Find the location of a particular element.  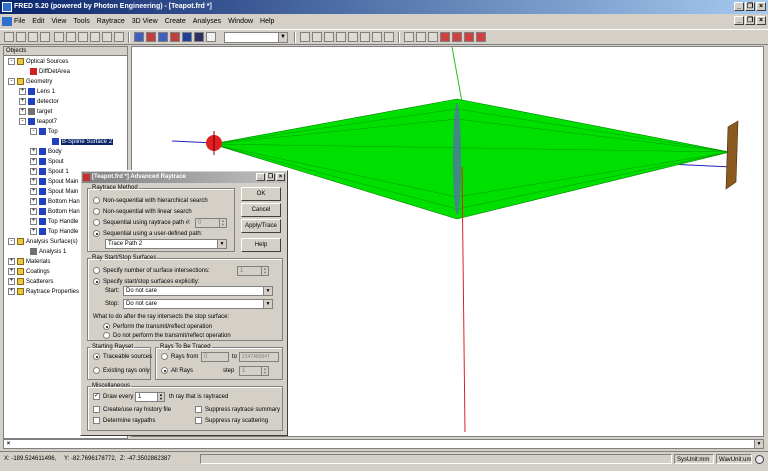

pan-icon is located at coordinates (365, 37).